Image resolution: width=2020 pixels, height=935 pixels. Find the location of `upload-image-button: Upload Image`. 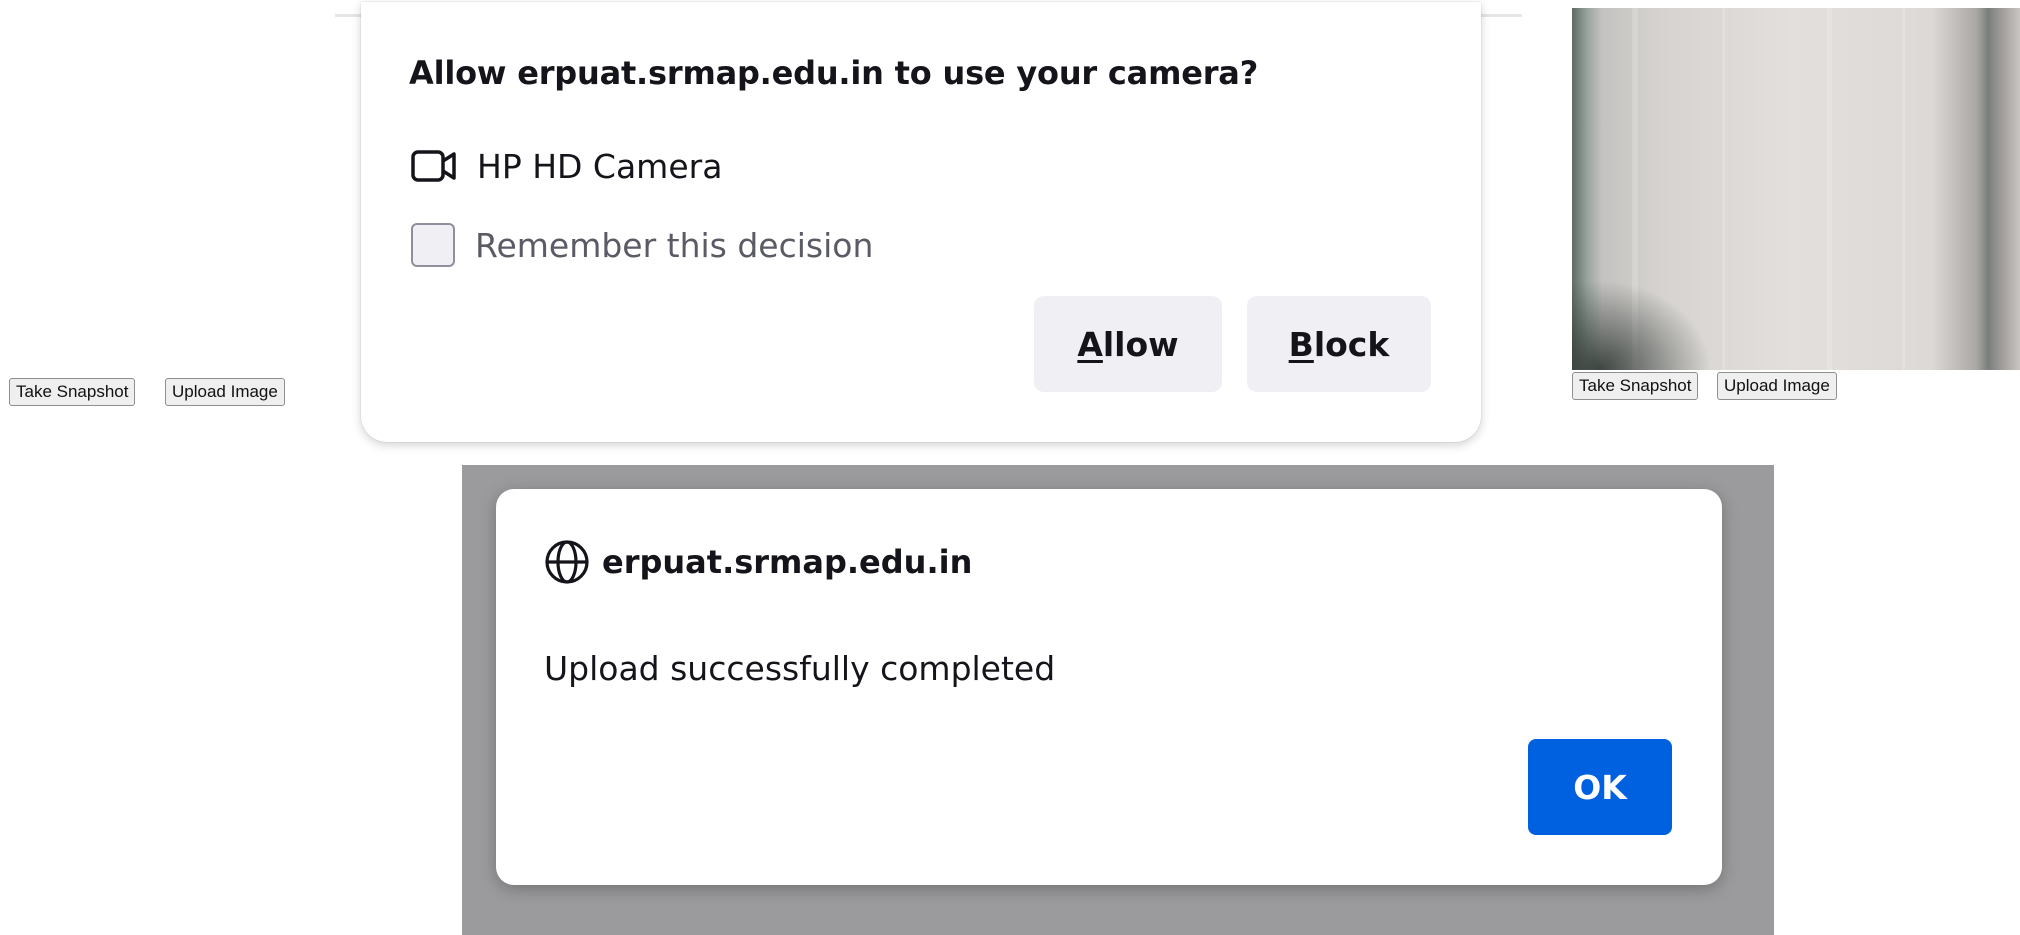

upload-image-button: Upload Image is located at coordinates (225, 392).